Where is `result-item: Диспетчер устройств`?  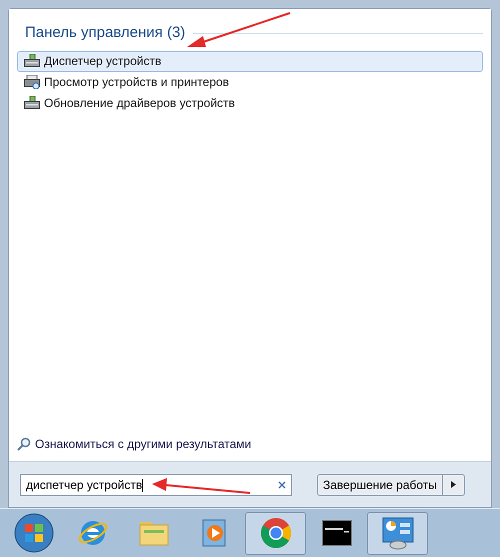 result-item: Диспетчер устройств is located at coordinates (250, 61).